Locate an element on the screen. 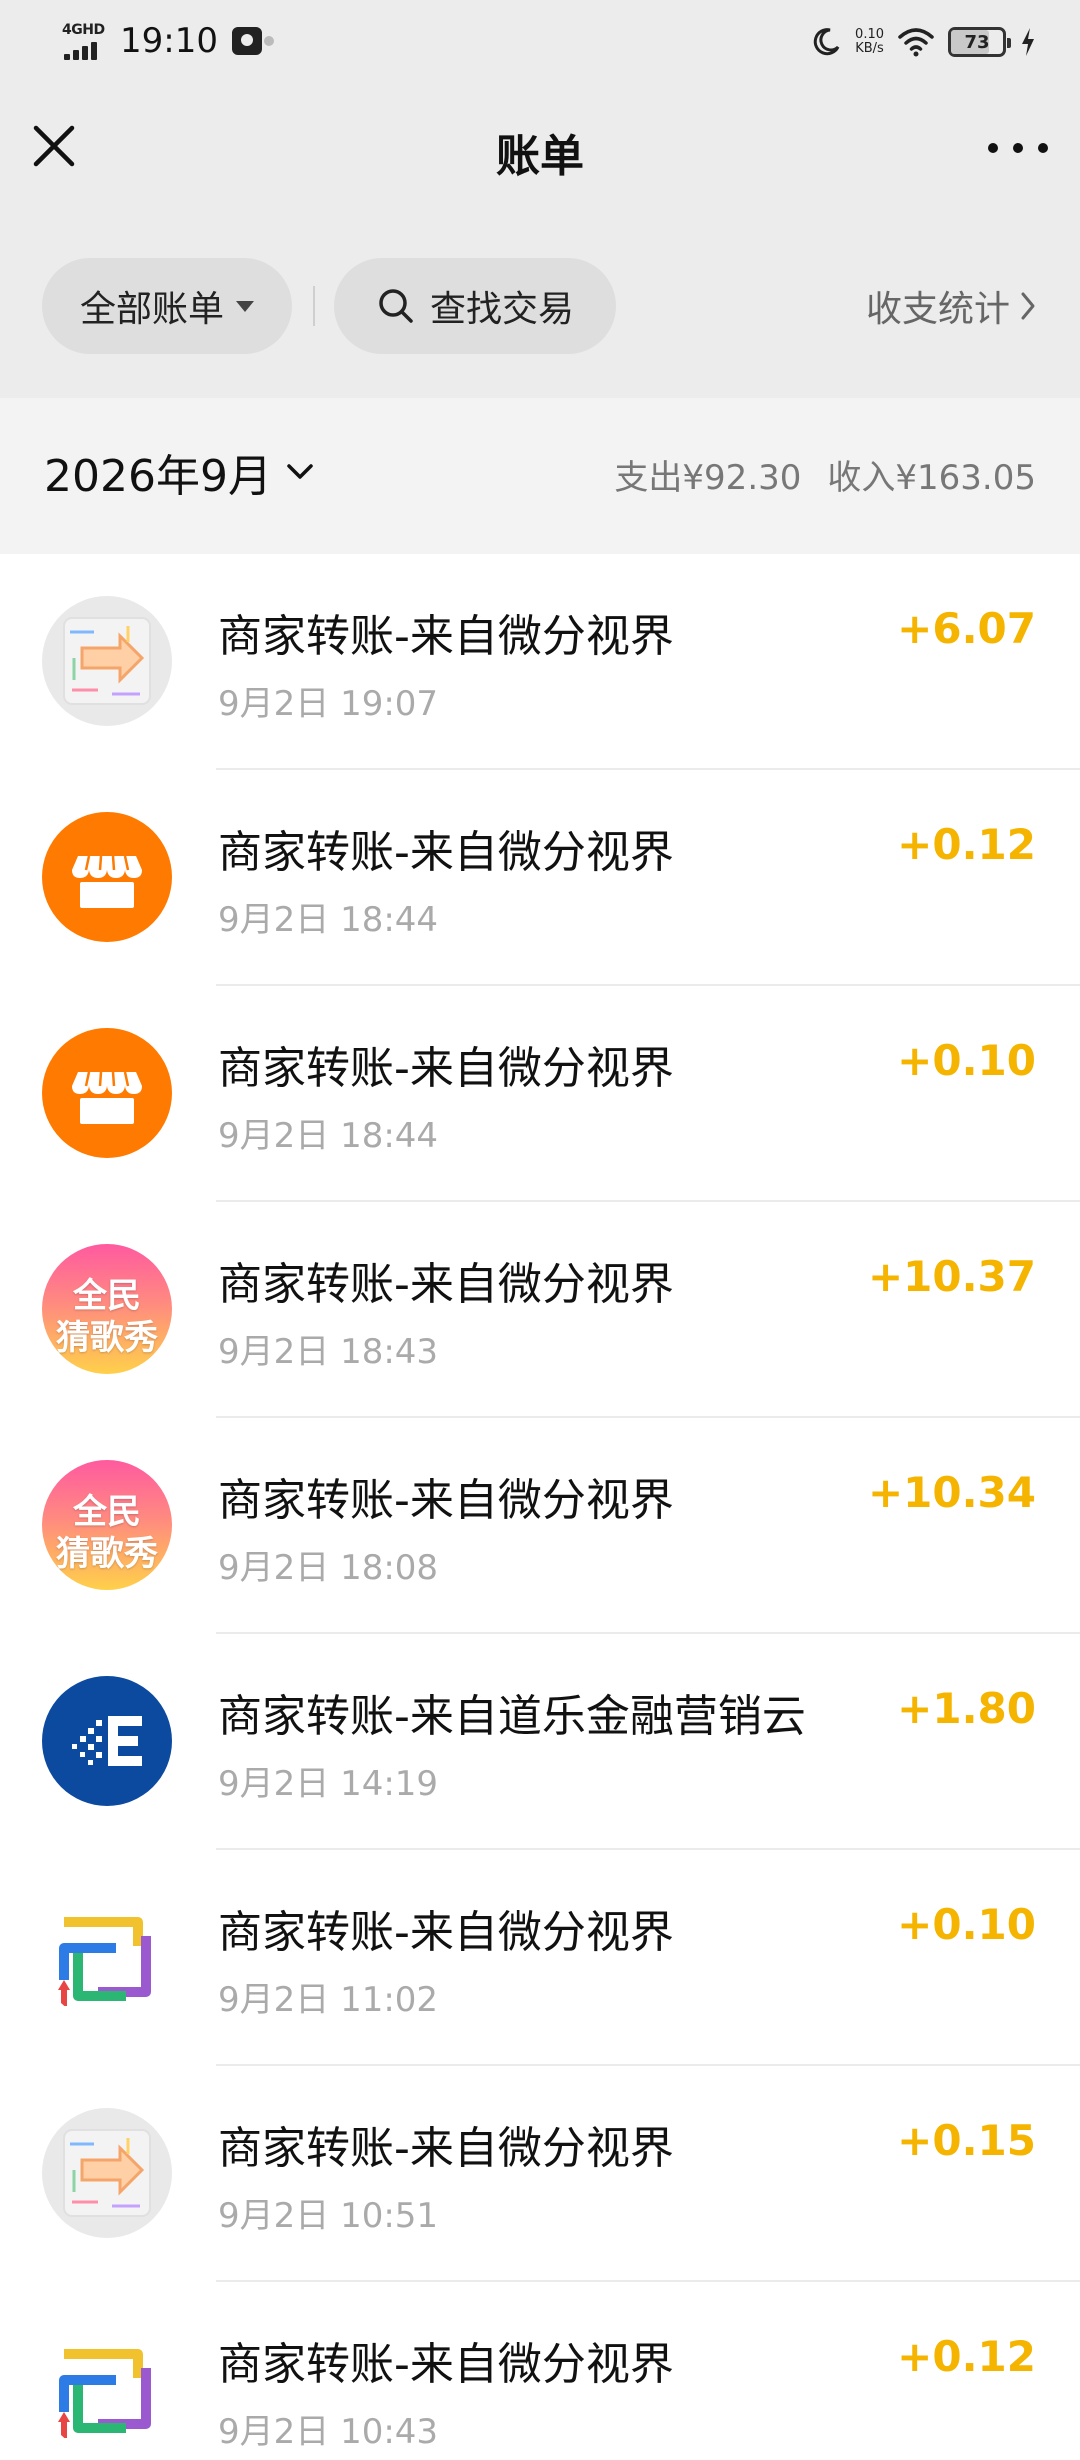  search-label: 查找交易 is located at coordinates (501, 309).